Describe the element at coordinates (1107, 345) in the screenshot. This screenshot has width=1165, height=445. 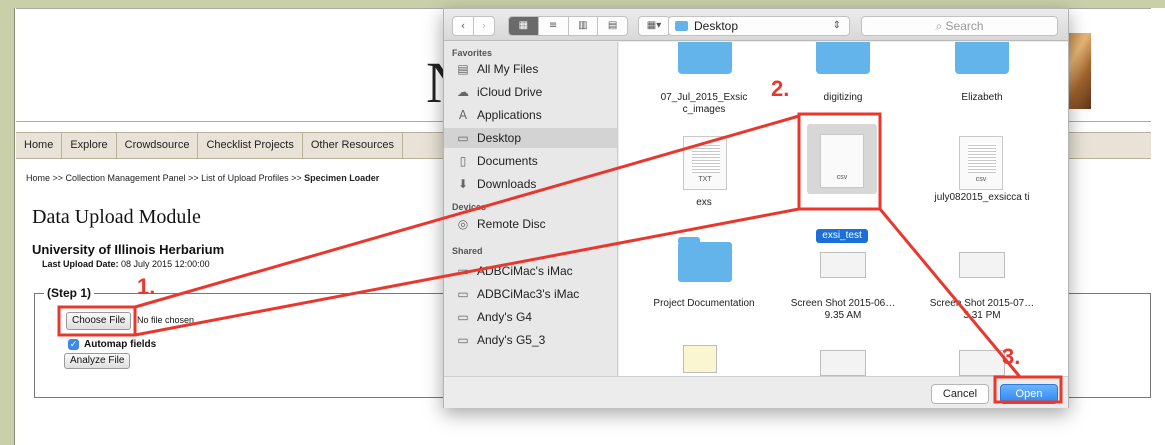
I see `page-frame-right` at that location.